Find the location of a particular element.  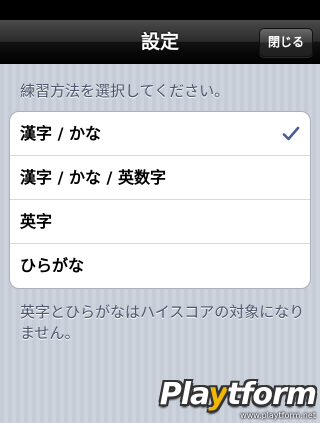

option-alphabet: 英字 is located at coordinates (160, 222).